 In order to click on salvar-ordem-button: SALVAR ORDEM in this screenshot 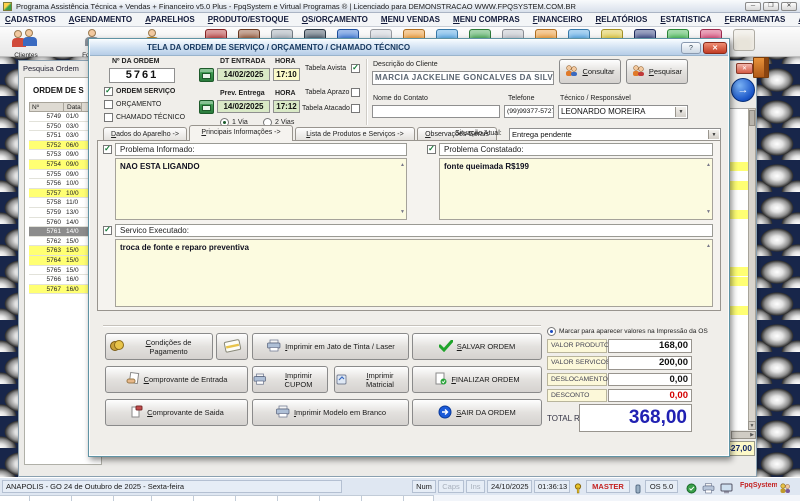, I will do `click(477, 346)`.